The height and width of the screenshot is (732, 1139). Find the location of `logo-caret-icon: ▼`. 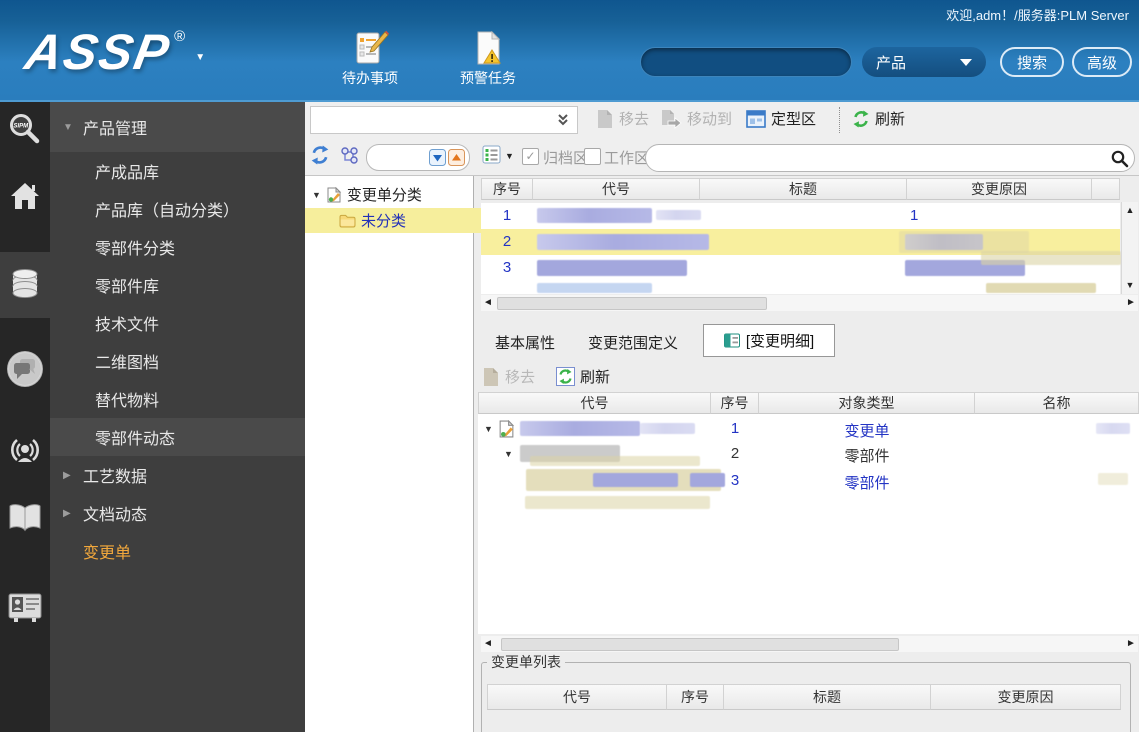

logo-caret-icon: ▼ is located at coordinates (200, 57).